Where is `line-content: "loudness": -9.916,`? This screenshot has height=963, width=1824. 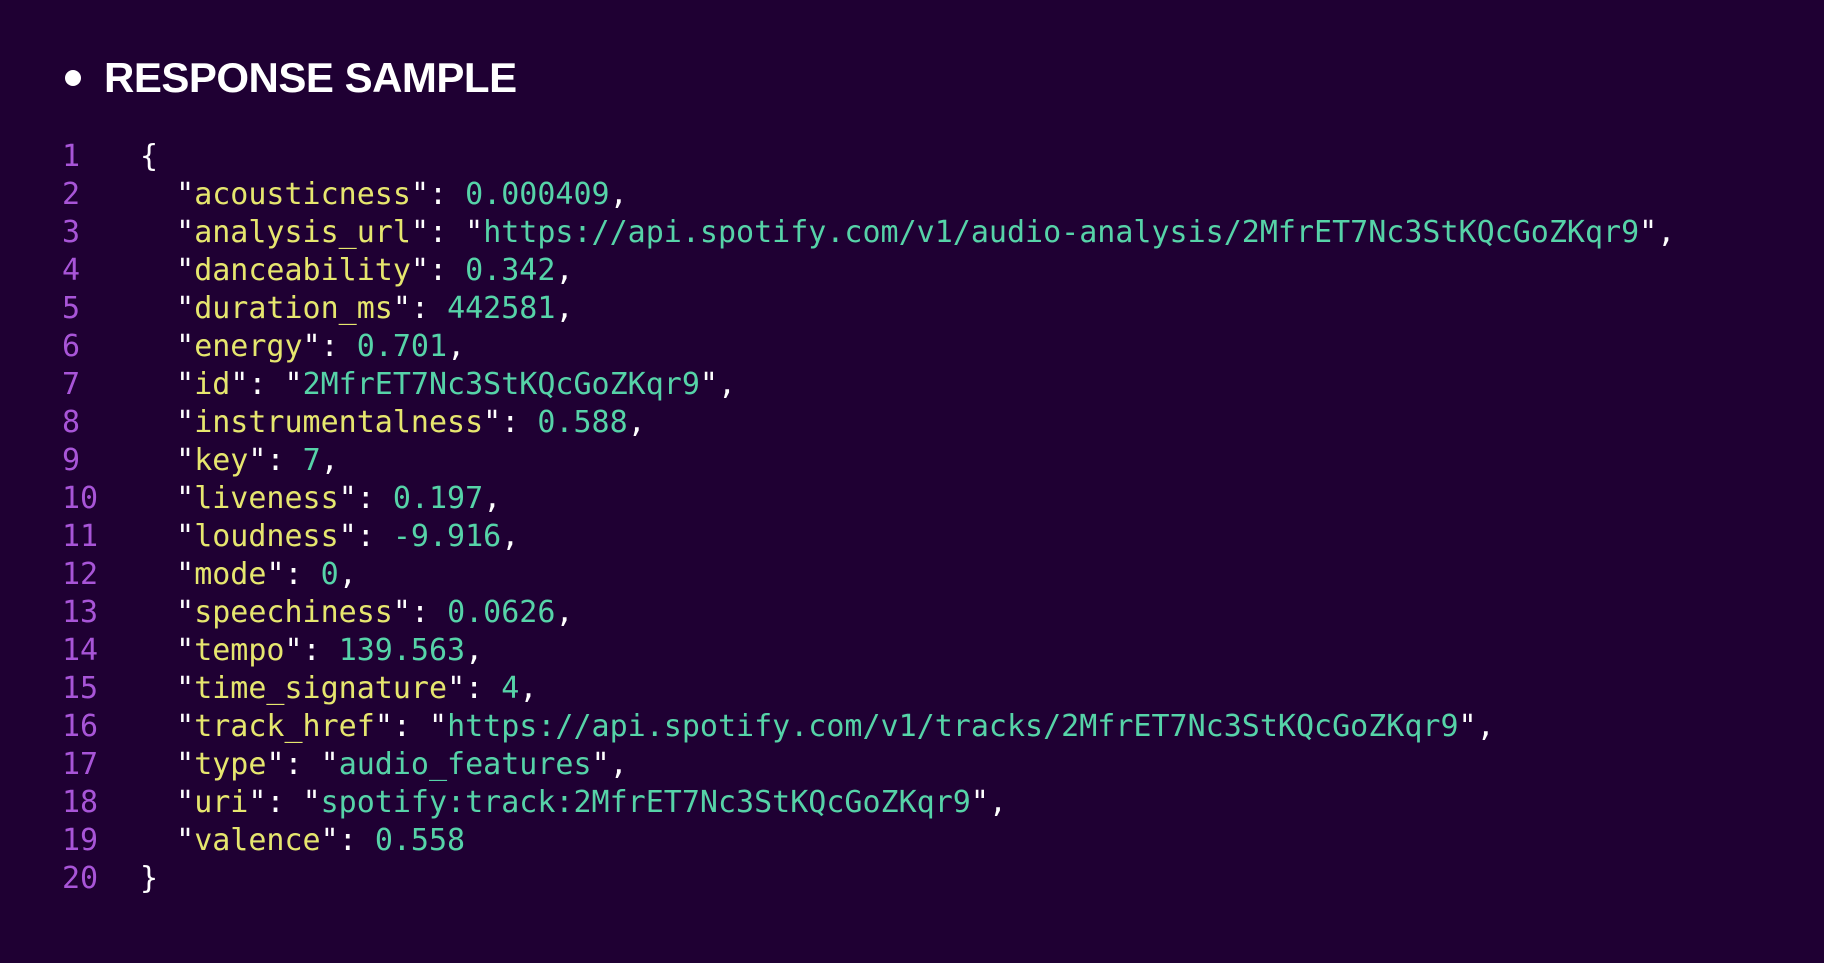
line-content: "loudness": -9.916, is located at coordinates (329, 537).